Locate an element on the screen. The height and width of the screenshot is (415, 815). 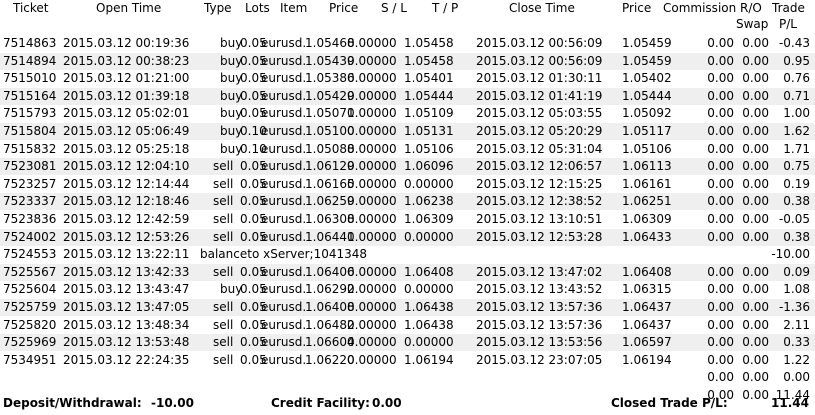
cell-close-price: 1.06597 is located at coordinates (647, 342).